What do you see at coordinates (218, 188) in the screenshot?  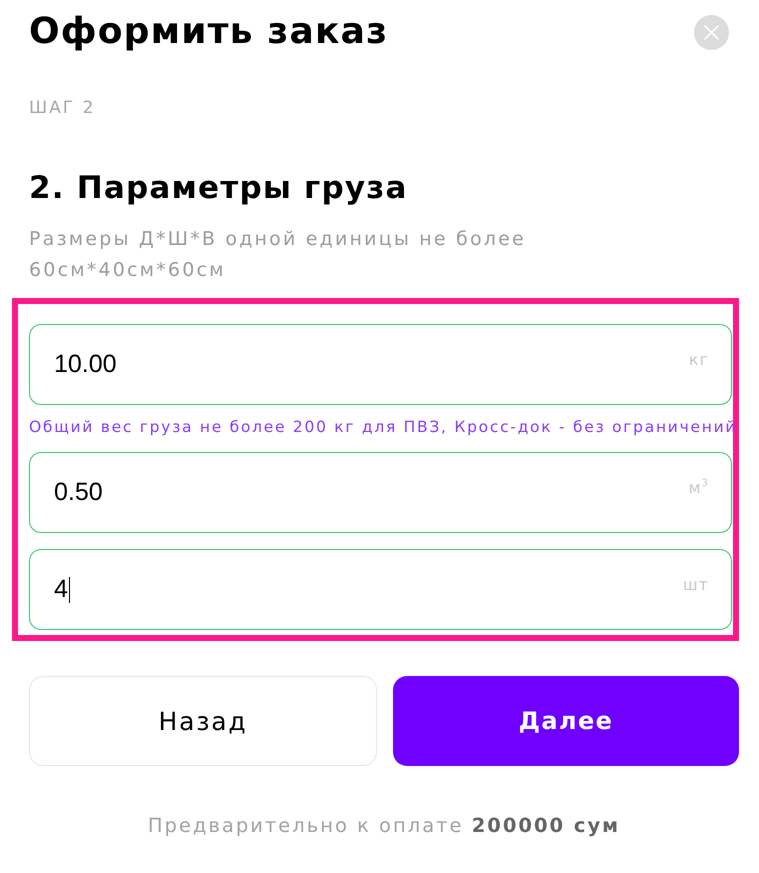 I see `section-heading: 2. Параметры груза` at bounding box center [218, 188].